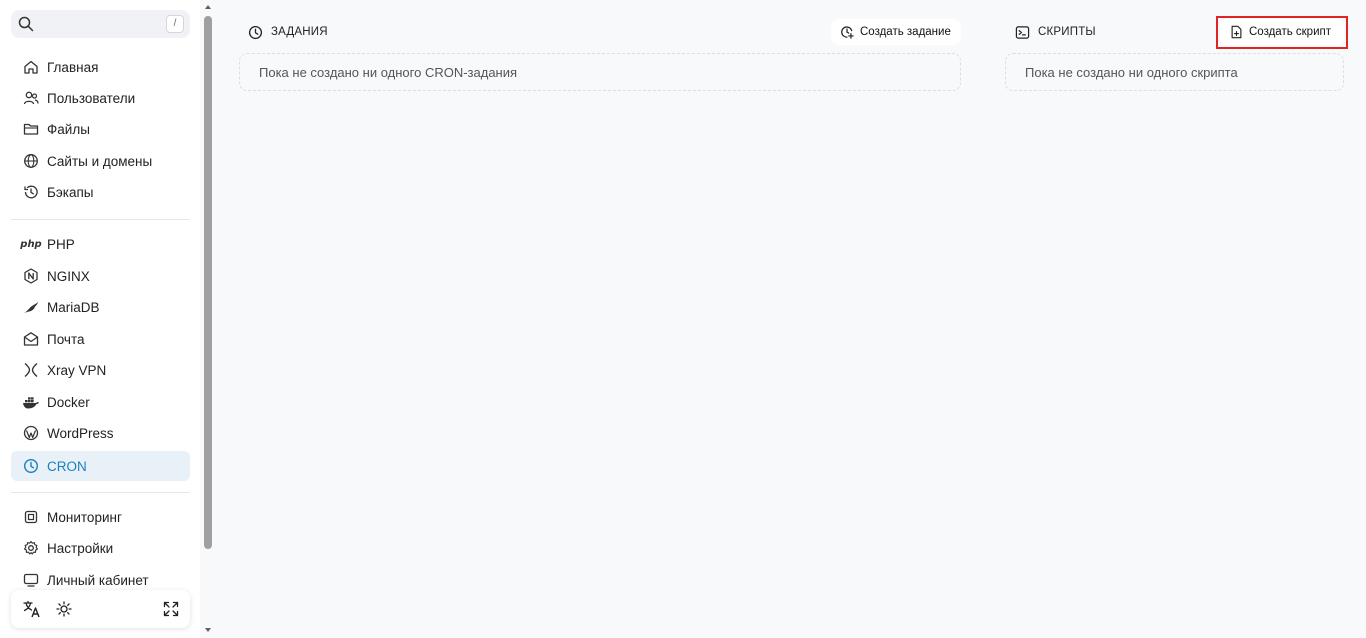 The width and height of the screenshot is (1366, 638). I want to click on sidebar-item-sites: Сайты и домены, so click(100, 161).